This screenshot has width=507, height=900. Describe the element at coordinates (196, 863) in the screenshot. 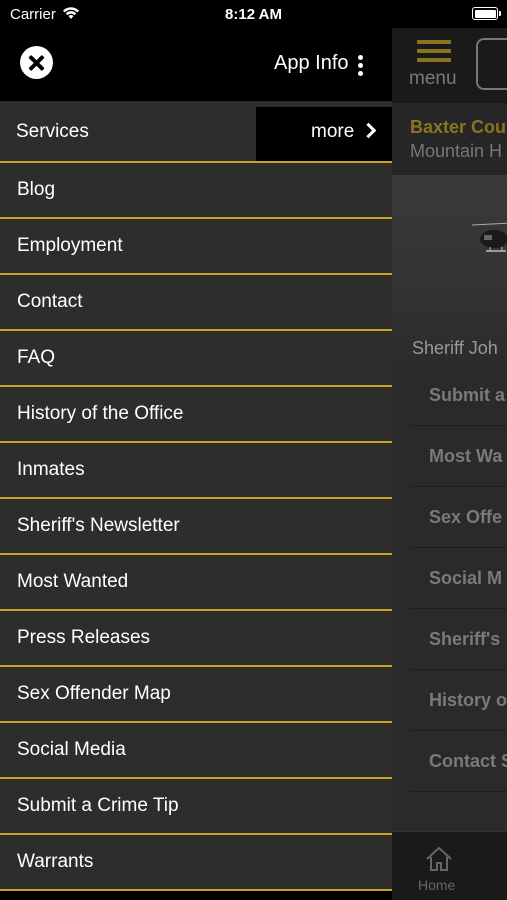

I see `menu-item-warrants: Warrants` at that location.